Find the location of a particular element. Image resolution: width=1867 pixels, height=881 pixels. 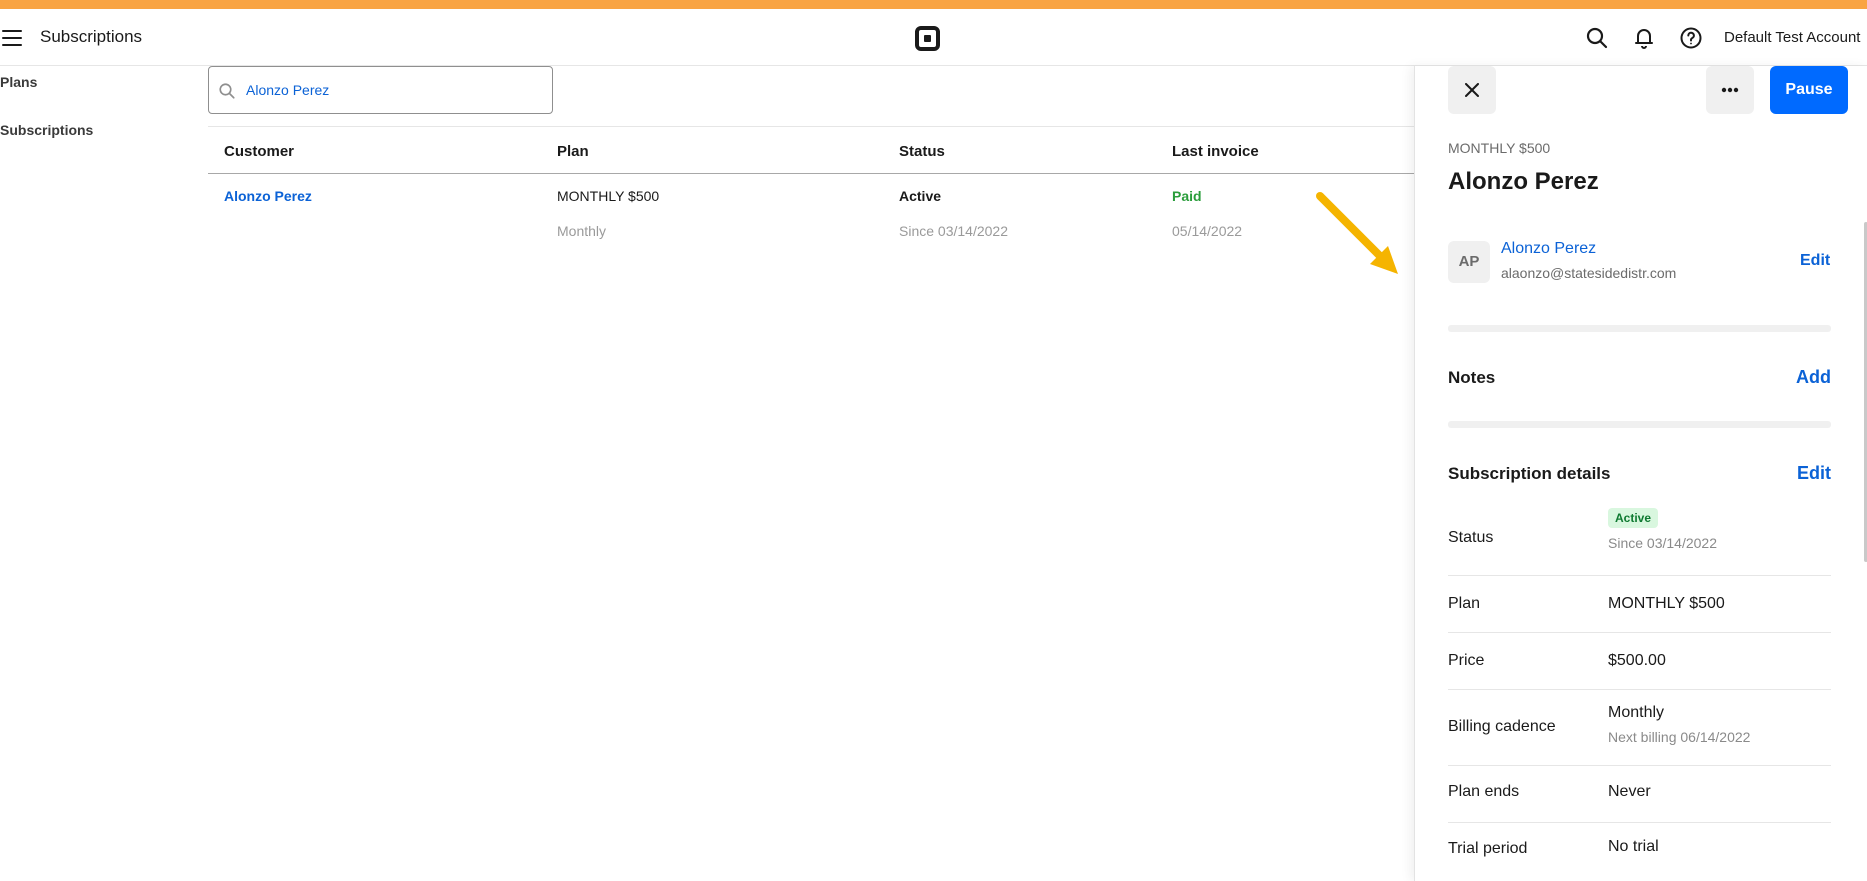

panel-plan-label: MONTHLY $500 is located at coordinates (1499, 148).